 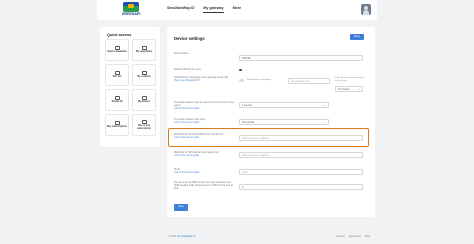 I want to click on footer-link-agreement: Agreement, so click(x=355, y=236).